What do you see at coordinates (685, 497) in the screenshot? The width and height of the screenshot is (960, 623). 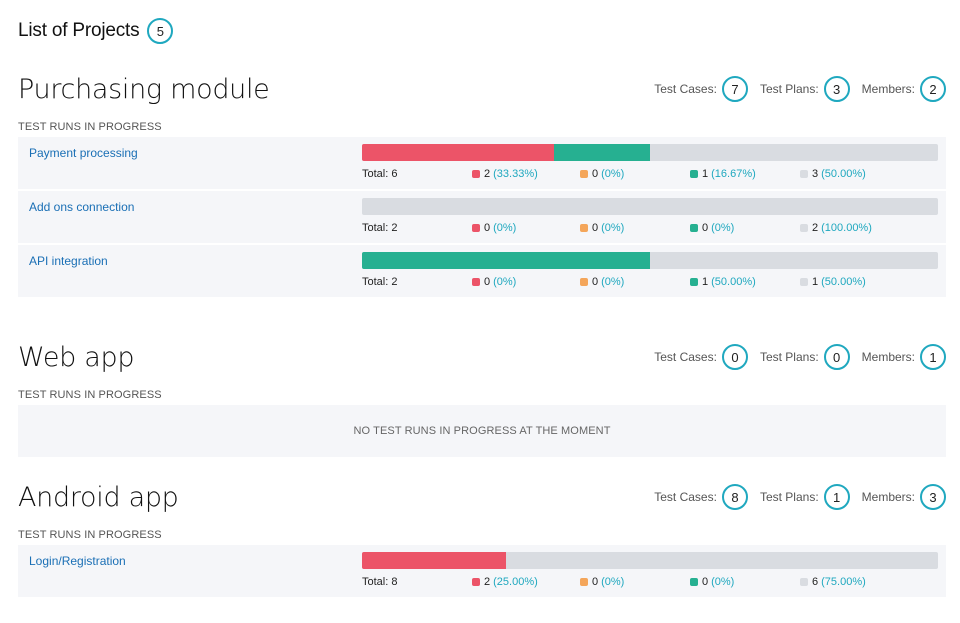 I see `stat-label: Test Cases:` at bounding box center [685, 497].